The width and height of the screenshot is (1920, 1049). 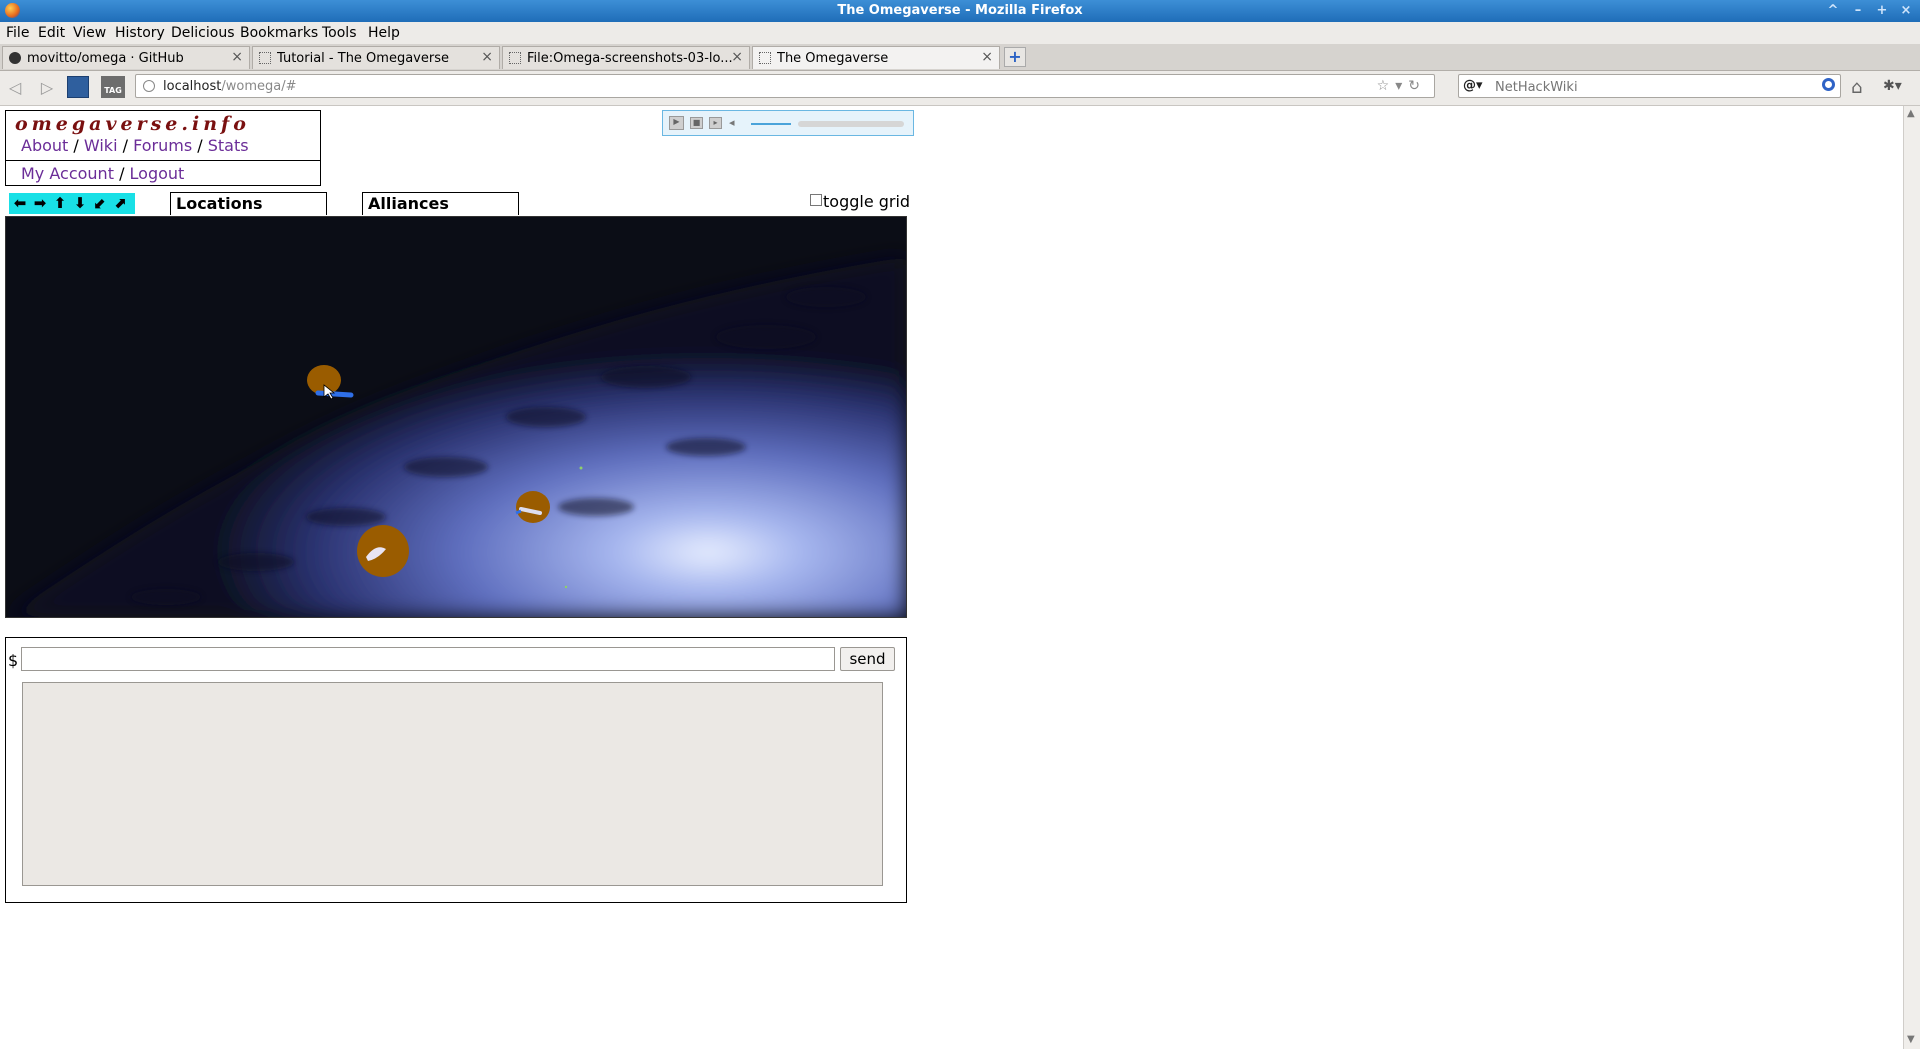 I want to click on new-tab-button: +, so click(x=1015, y=57).